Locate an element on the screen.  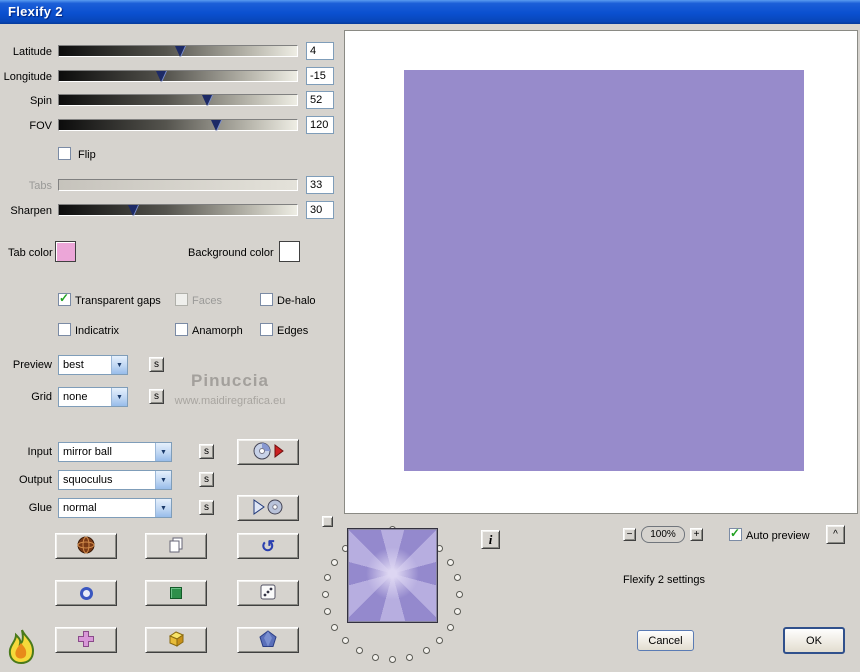
glue-select-label: Glue is located at coordinates (40, 508).